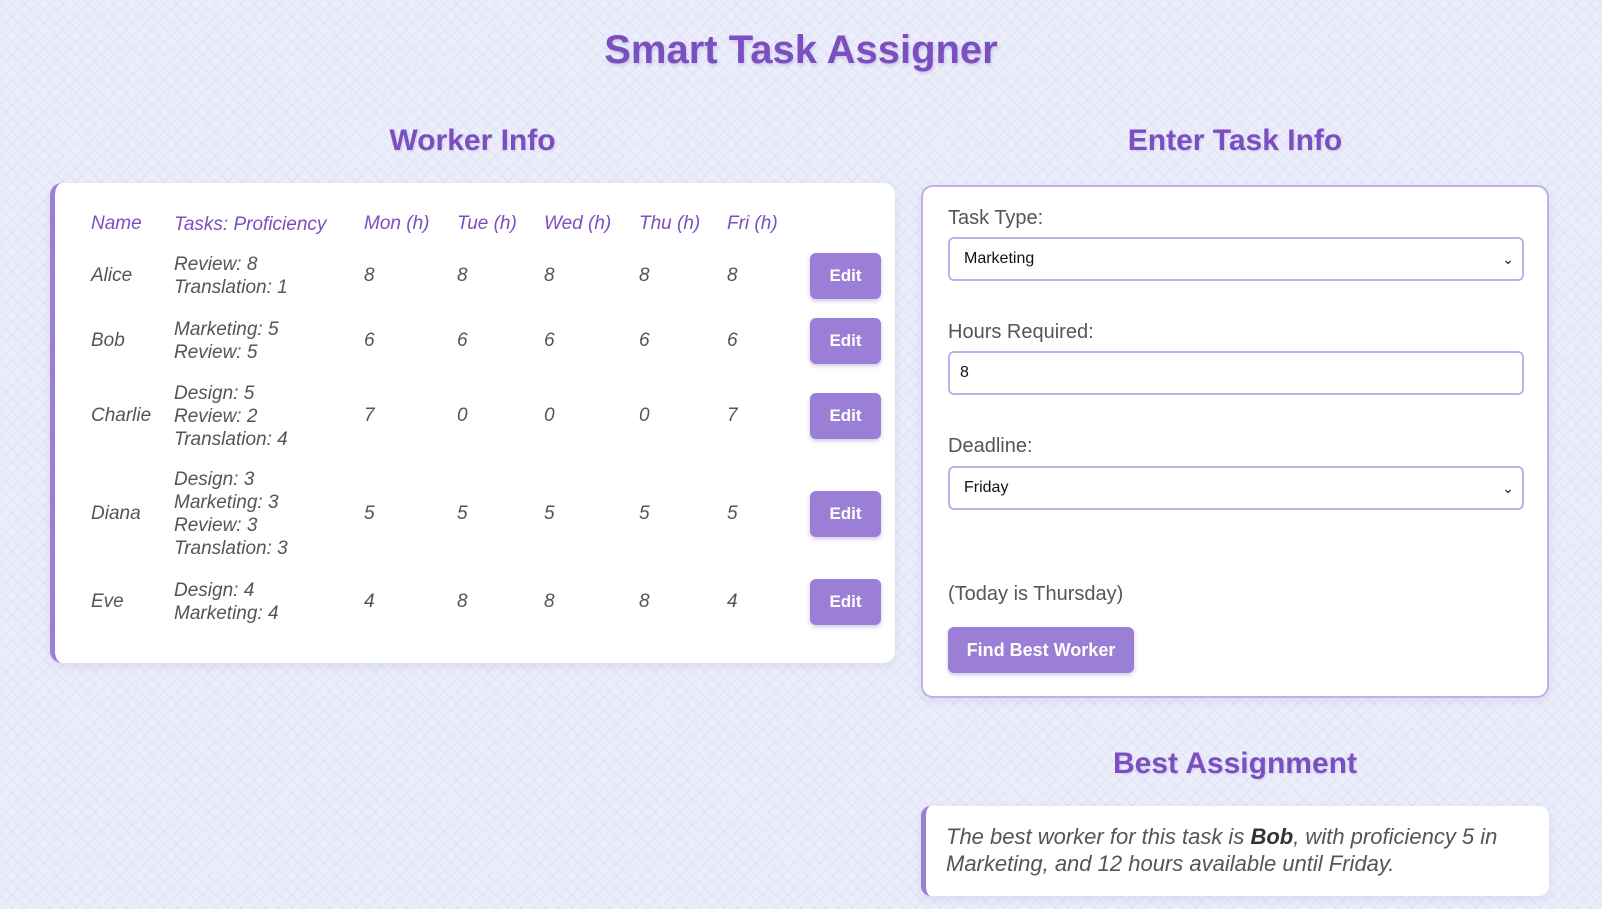 The image size is (1602, 909). I want to click on worker-hours-tue: 0, so click(462, 415).